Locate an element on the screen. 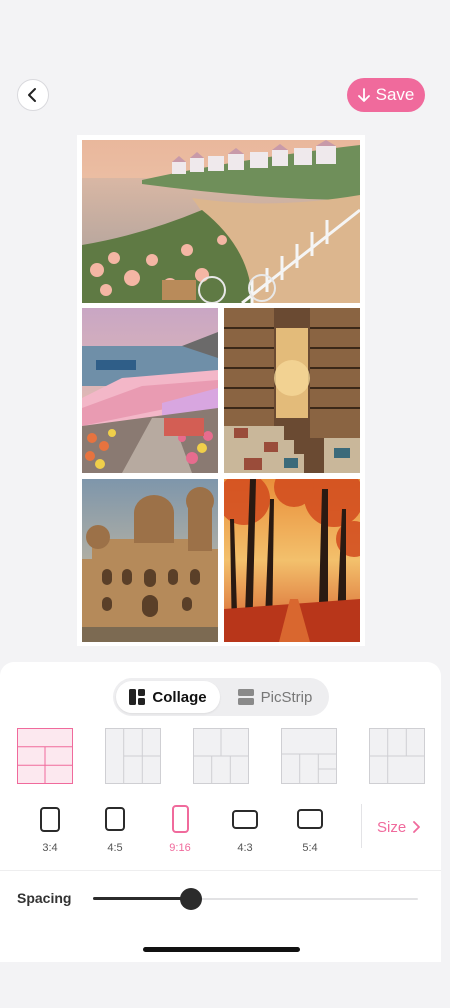  tab-picstrip: PicStrip is located at coordinates (275, 697).